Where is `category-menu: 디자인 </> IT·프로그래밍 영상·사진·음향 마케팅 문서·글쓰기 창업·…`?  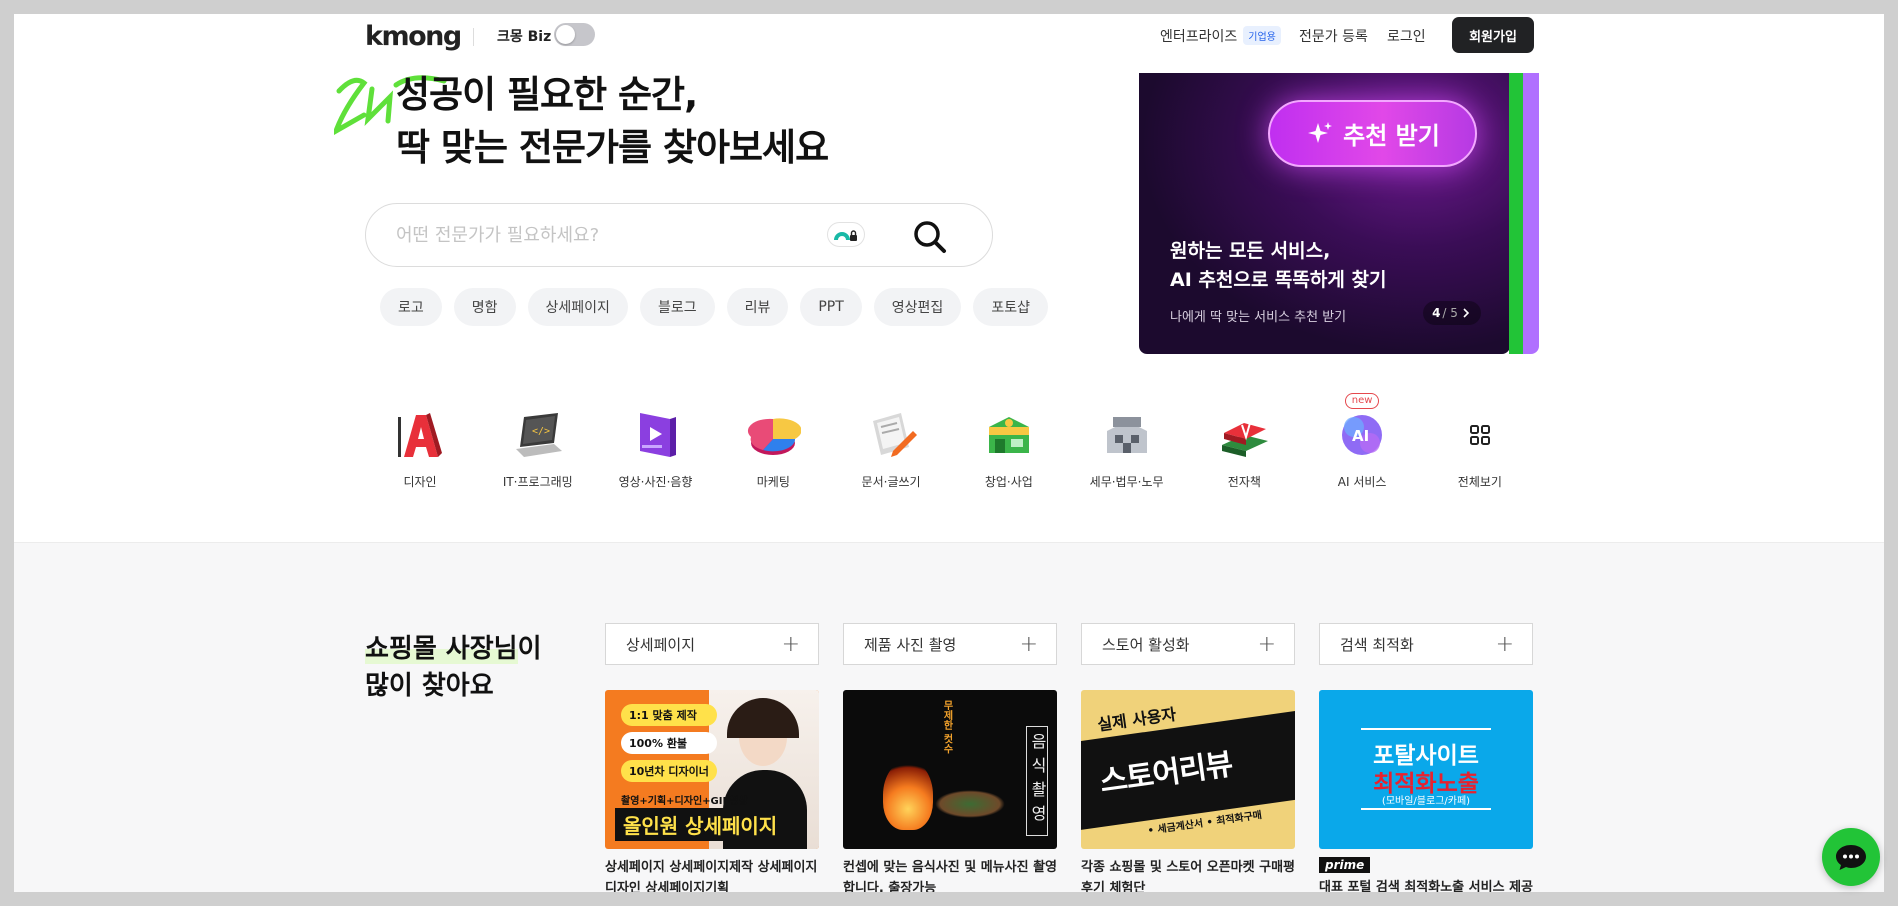
category-menu: 디자인 </> IT·프로그래밍 영상·사진·음향 마케팅 문서·글쓰기 창업·… is located at coordinates (950, 441).